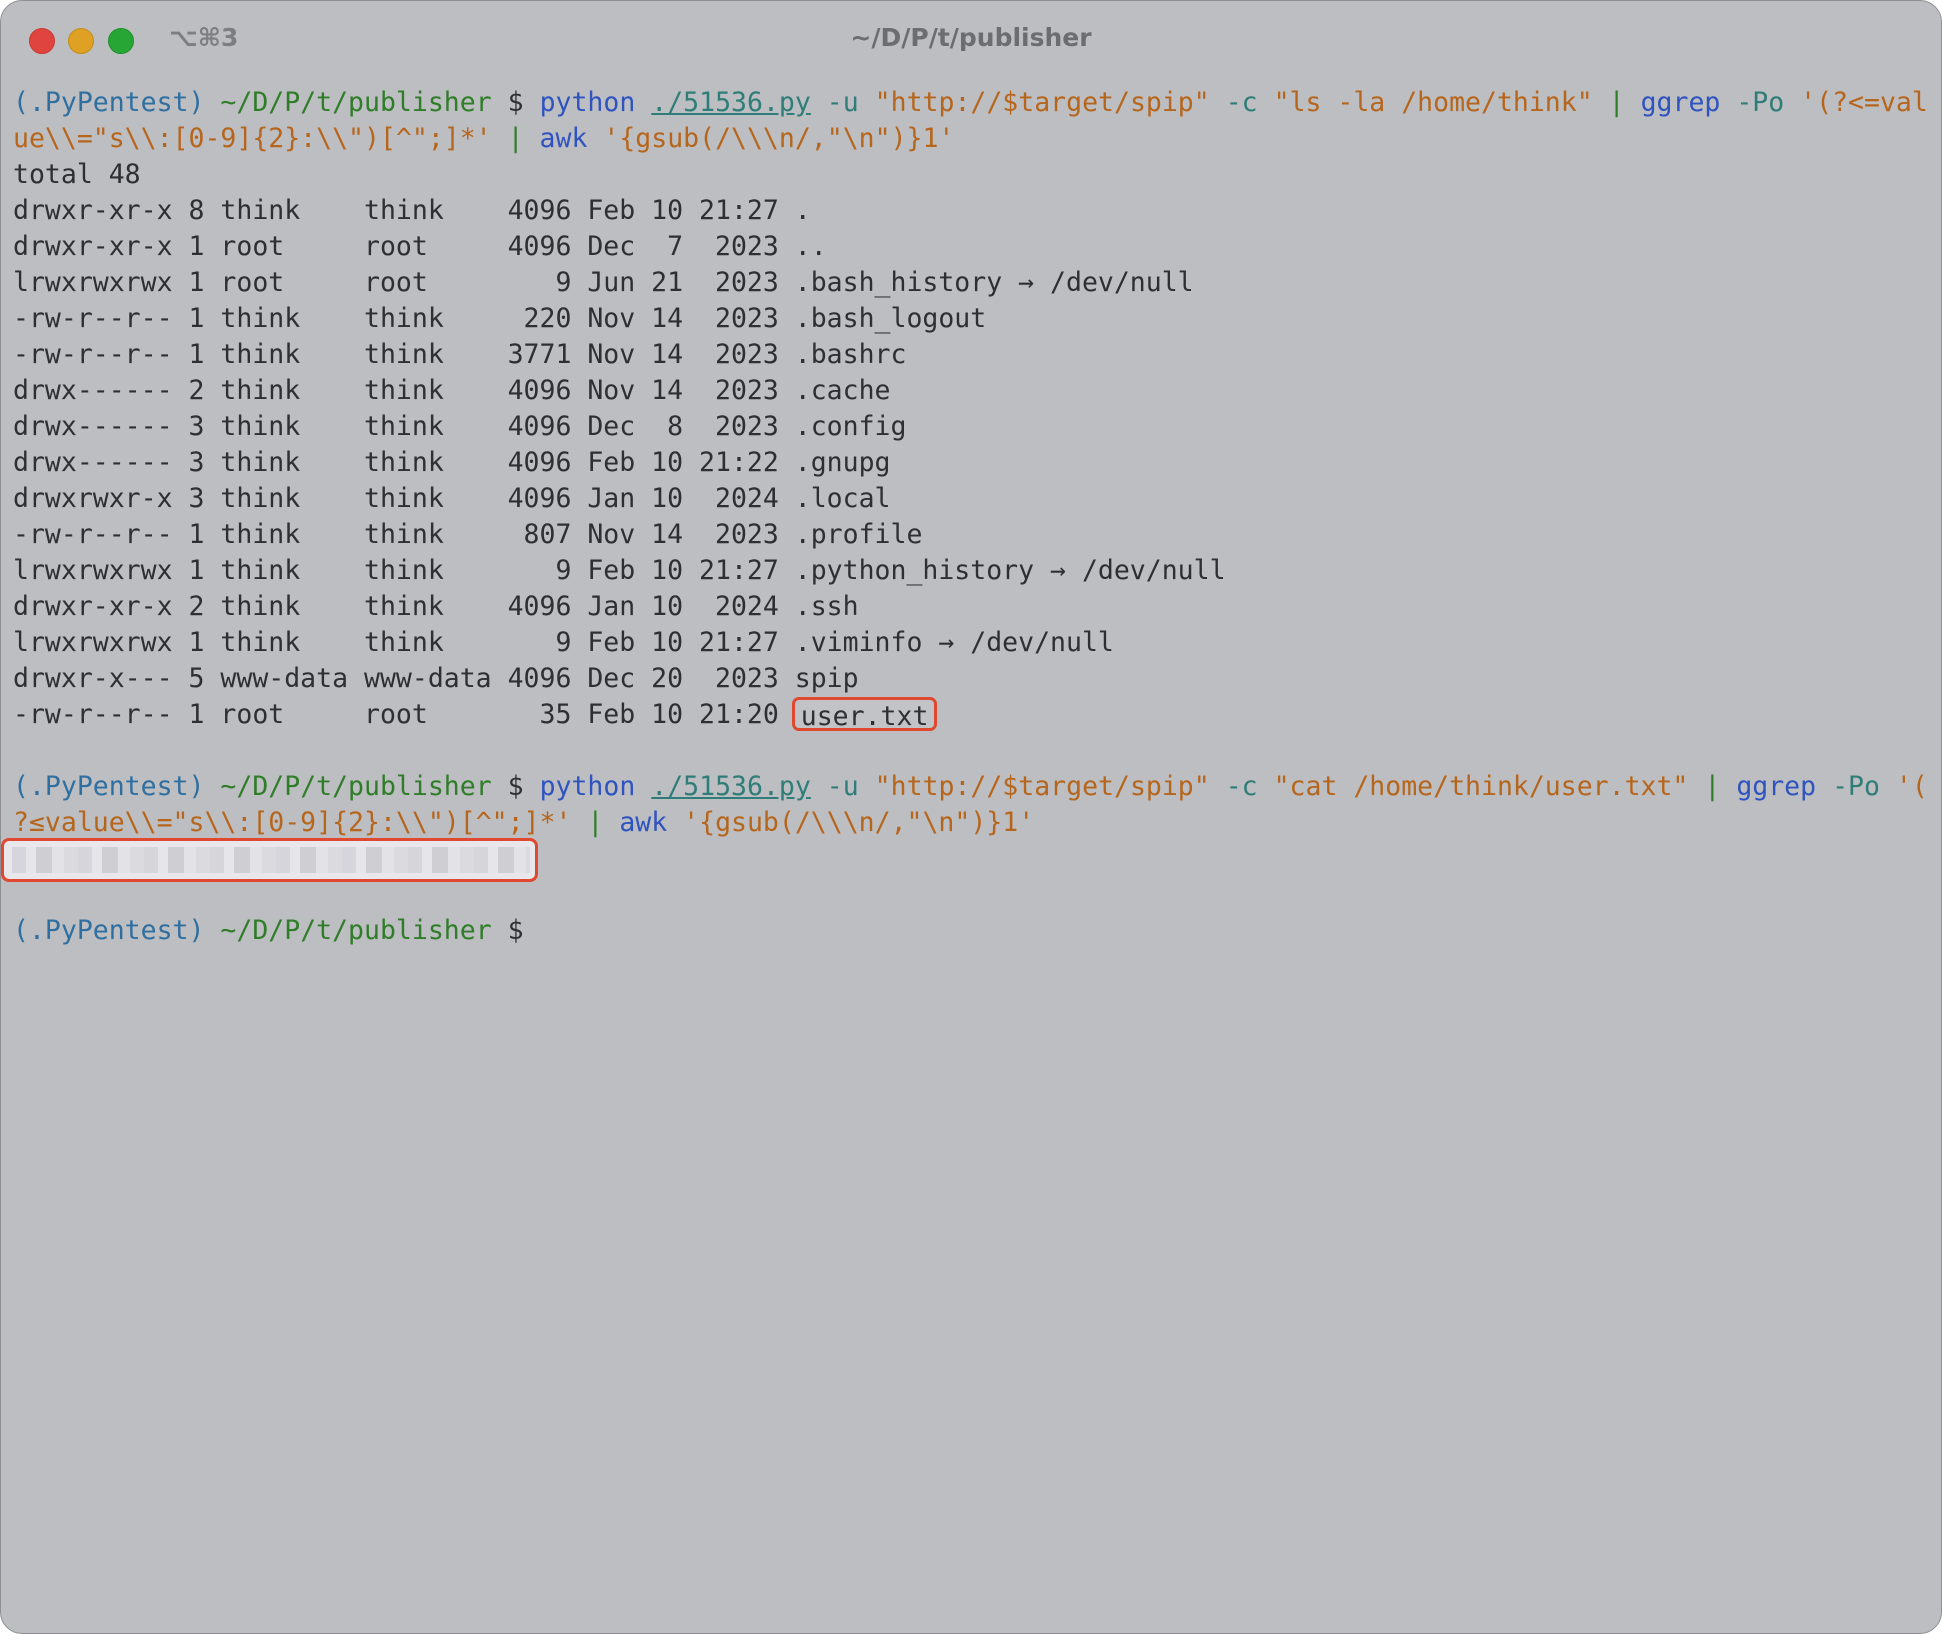 This screenshot has width=1942, height=1634. What do you see at coordinates (252, 138) in the screenshot?
I see `grep-regex-cont: ue\\="s\\:[0-9]{2}:\\")[^";]*'` at bounding box center [252, 138].